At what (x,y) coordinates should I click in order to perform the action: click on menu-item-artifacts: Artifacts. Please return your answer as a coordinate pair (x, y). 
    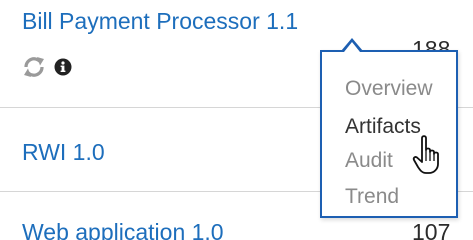
    Looking at the image, I should click on (383, 126).